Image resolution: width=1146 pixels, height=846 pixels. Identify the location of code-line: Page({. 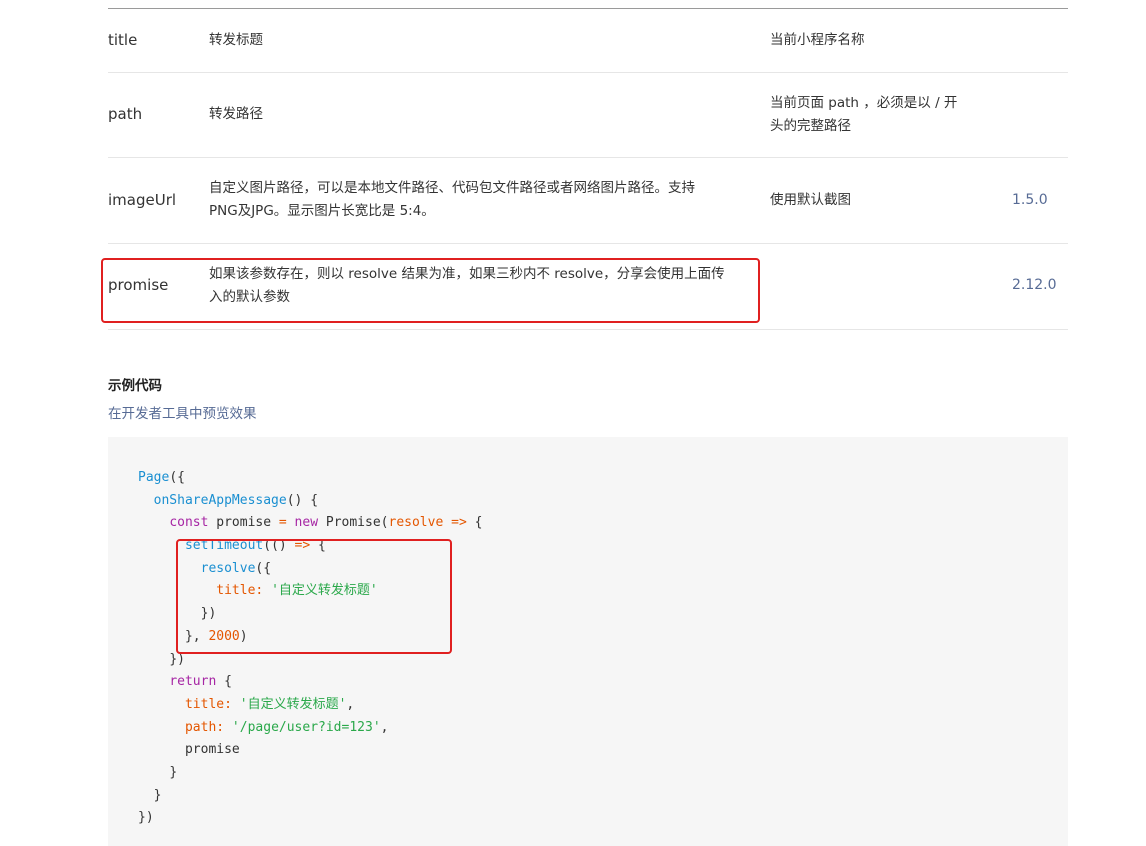
(310, 478).